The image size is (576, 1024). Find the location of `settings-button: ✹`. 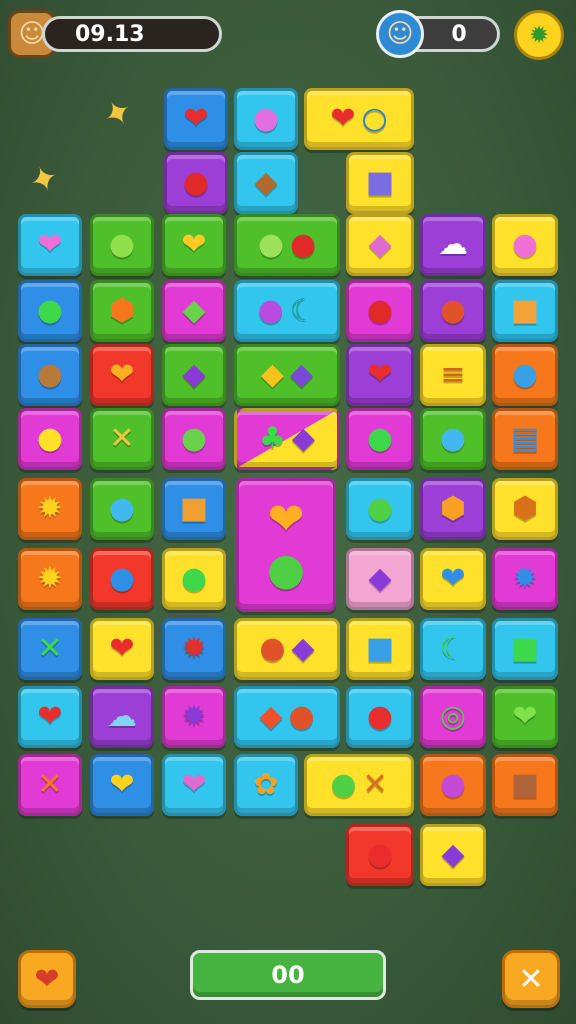

settings-button: ✹ is located at coordinates (539, 35).